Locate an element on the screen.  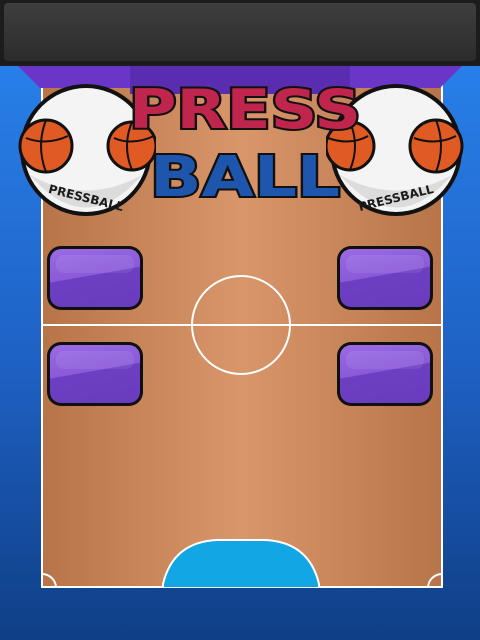
goal-zone is located at coordinates (241, 563).